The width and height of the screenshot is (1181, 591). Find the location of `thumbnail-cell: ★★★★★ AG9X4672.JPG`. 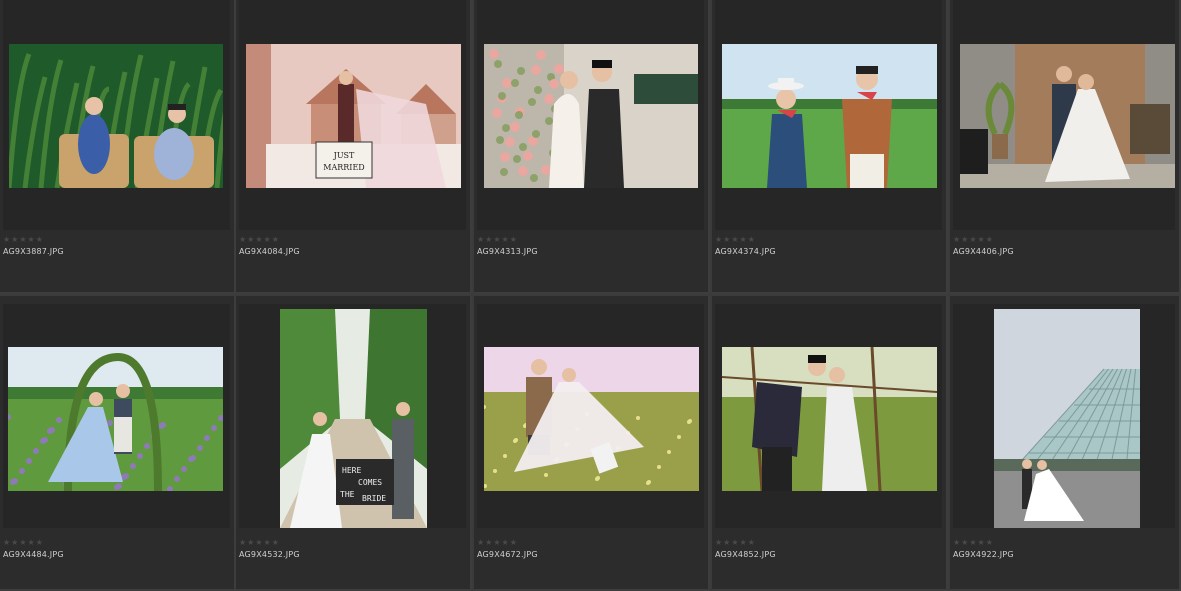

thumbnail-cell: ★★★★★ AG9X4672.JPG is located at coordinates (592, 443).